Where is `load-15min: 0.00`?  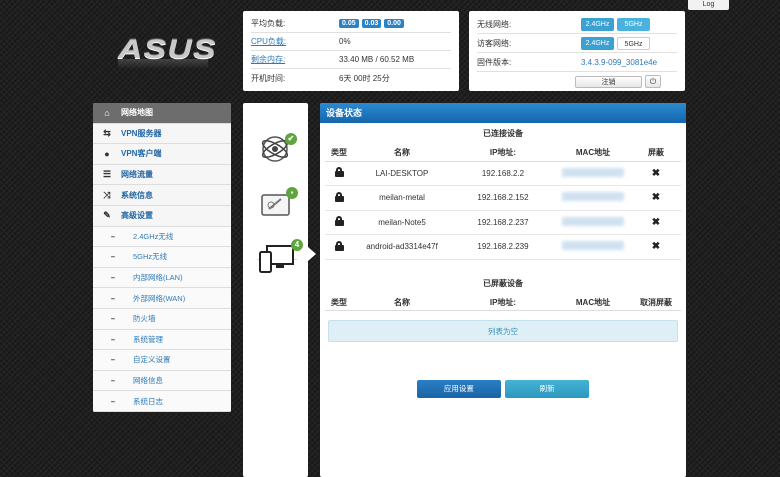 load-15min: 0.00 is located at coordinates (394, 23).